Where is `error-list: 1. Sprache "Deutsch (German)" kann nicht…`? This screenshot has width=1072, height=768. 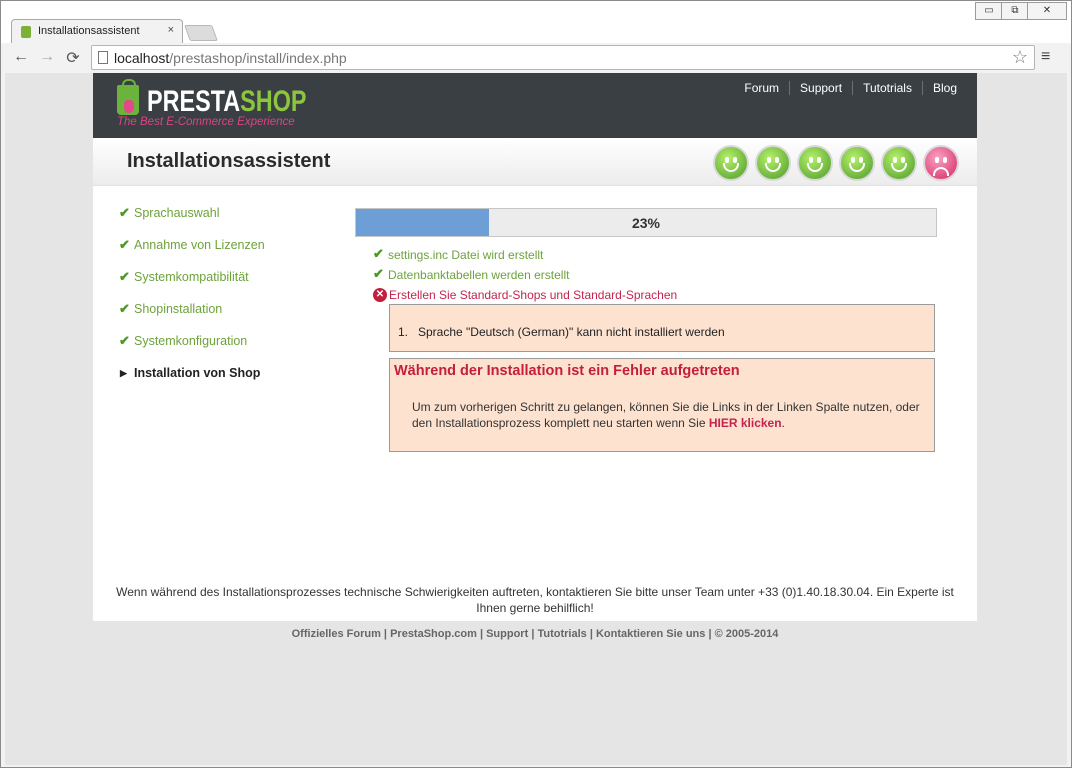
error-list: 1. Sprache "Deutsch (German)" kann nicht… is located at coordinates (662, 328).